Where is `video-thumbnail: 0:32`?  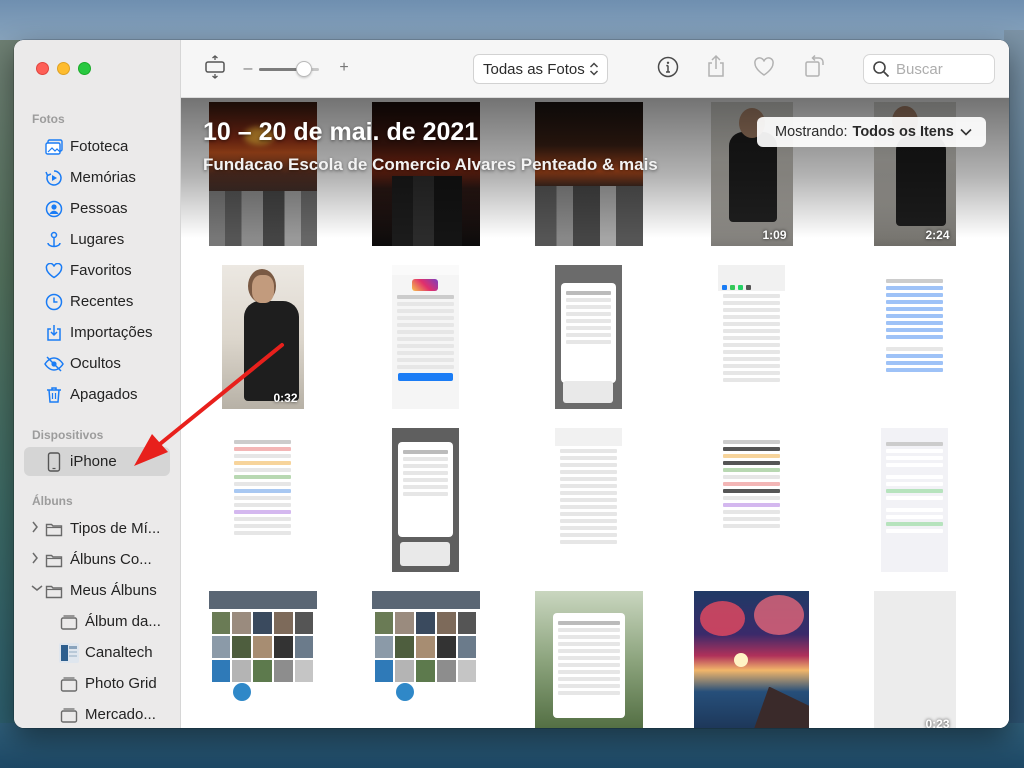
video-thumbnail: 0:32 is located at coordinates (262, 336).